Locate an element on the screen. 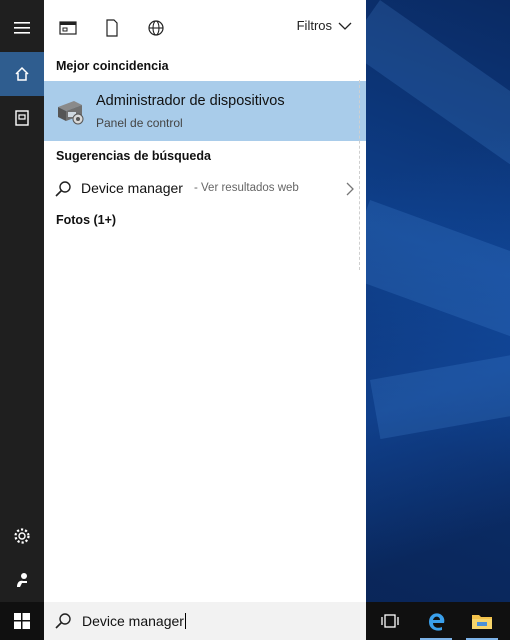  start-icon is located at coordinates (22, 621).